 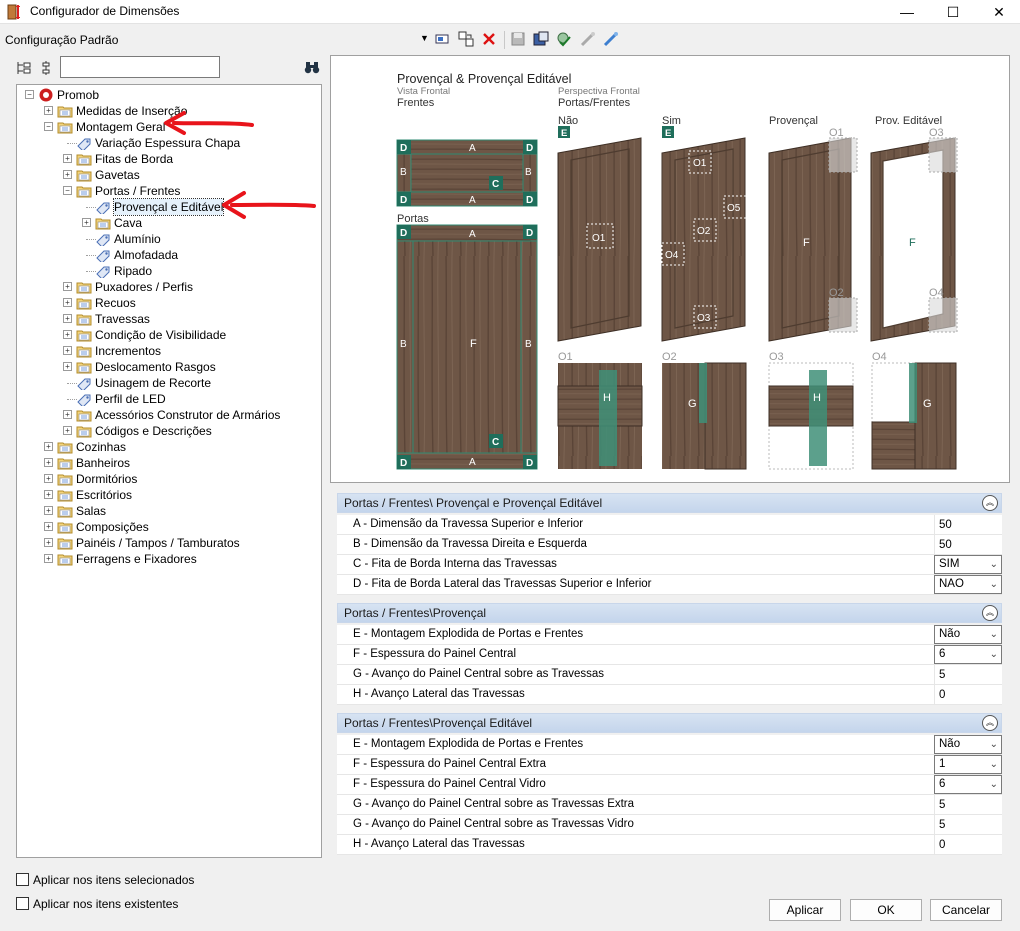 I want to click on tree-item-ripado: Ripado, so click(x=167, y=271).